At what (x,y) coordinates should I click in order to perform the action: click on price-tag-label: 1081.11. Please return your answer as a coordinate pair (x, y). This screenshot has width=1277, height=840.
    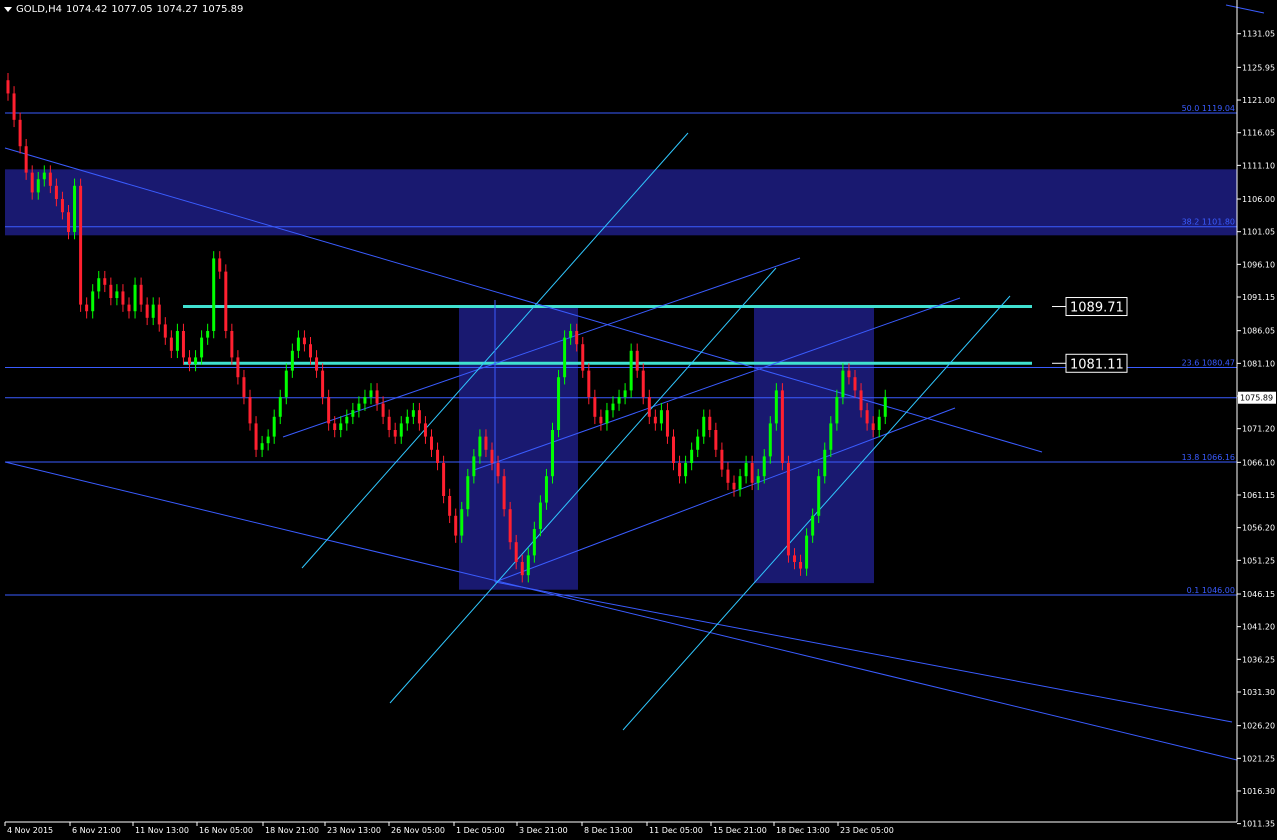
    Looking at the image, I should click on (1097, 364).